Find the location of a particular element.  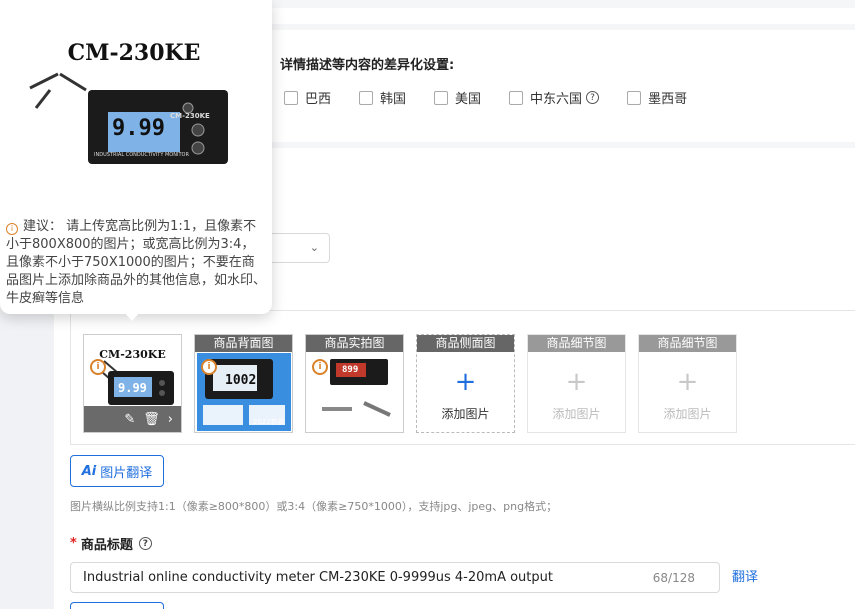

region-option-korea: 韩国 is located at coordinates (382, 97).